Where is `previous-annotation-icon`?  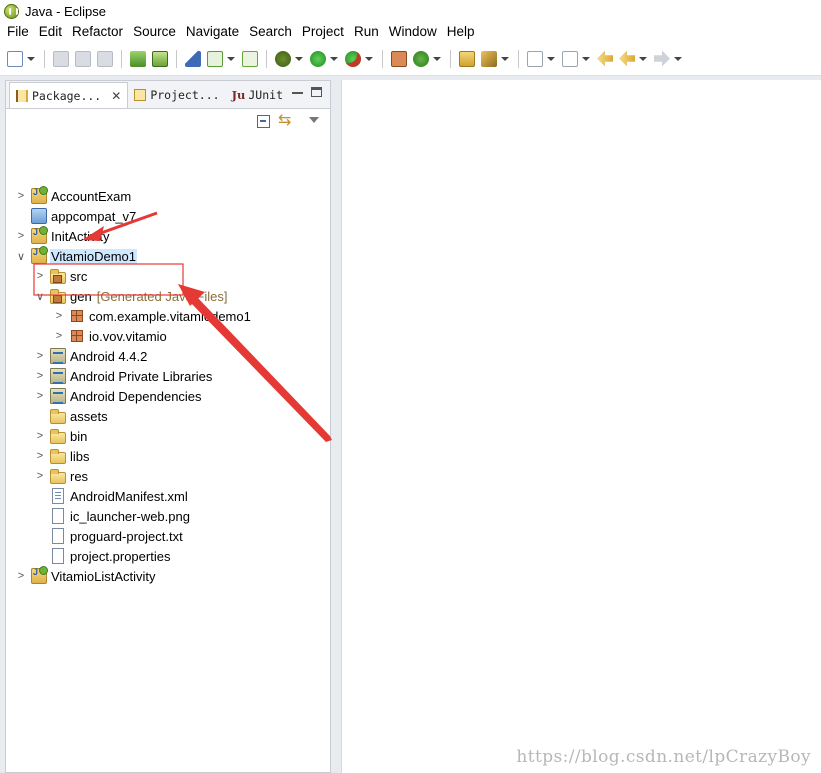
previous-annotation-icon is located at coordinates (570, 58).